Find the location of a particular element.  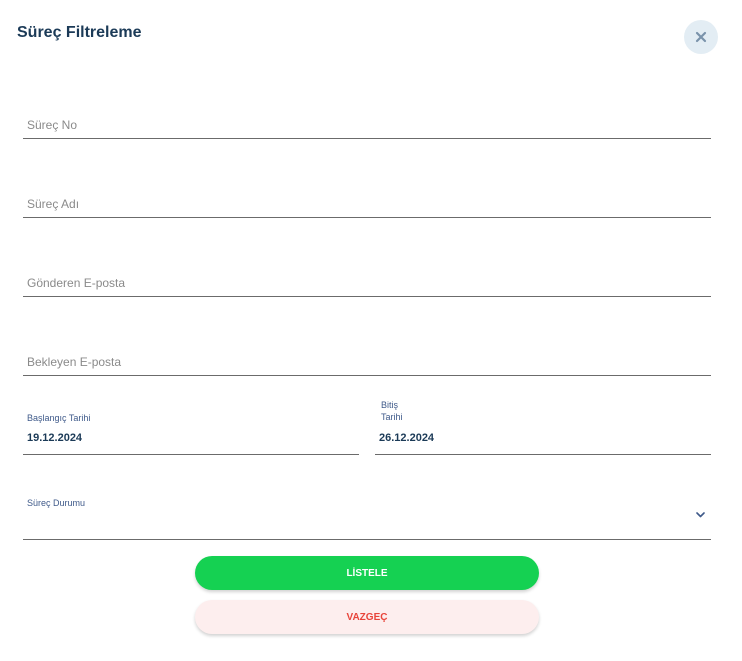

process-no-input is located at coordinates (367, 125).